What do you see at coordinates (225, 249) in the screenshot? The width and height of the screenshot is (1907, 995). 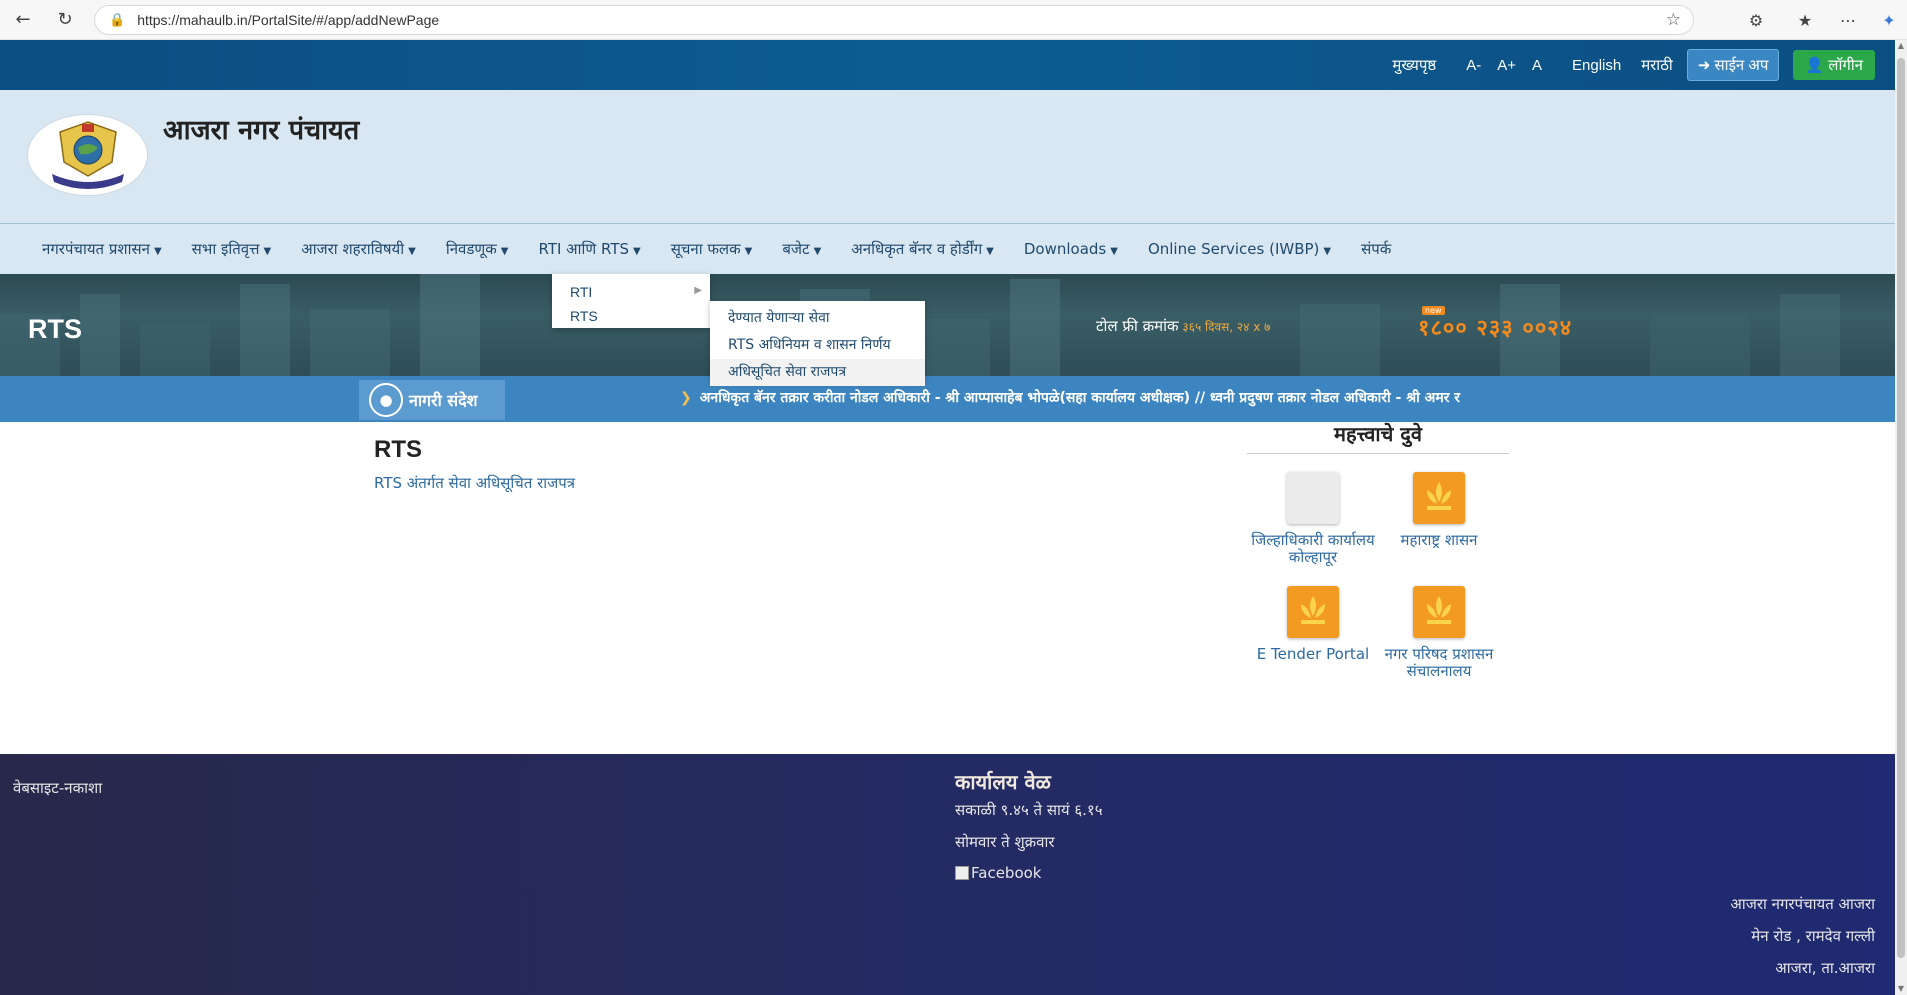 I see `nav-label: सभा इतिवृत्त` at bounding box center [225, 249].